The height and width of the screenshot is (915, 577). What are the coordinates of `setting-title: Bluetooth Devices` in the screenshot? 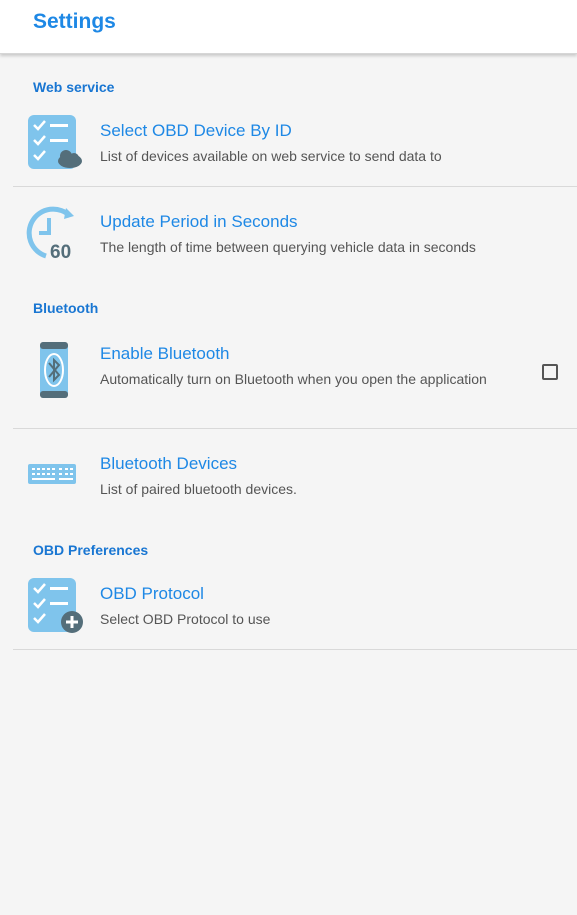 It's located at (169, 463).